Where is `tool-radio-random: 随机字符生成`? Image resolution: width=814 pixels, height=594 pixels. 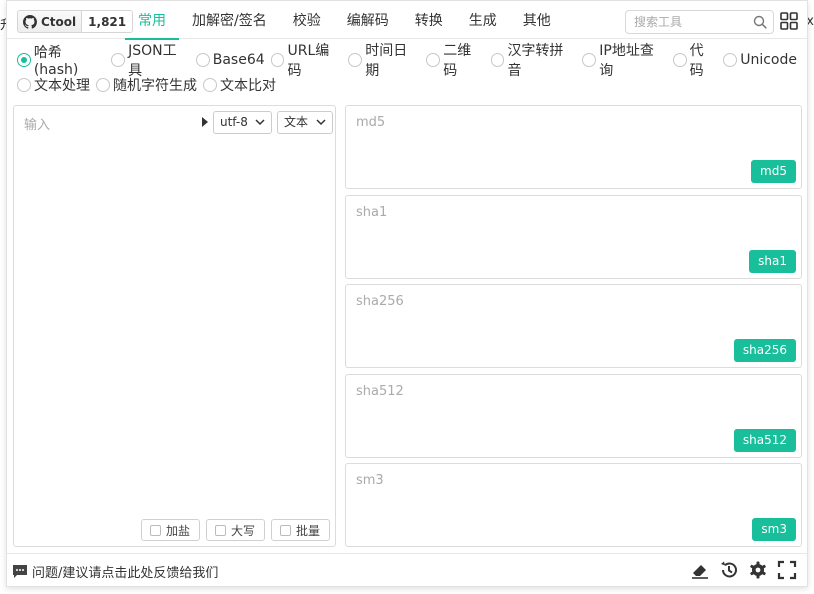 tool-radio-random: 随机字符生成 is located at coordinates (146, 85).